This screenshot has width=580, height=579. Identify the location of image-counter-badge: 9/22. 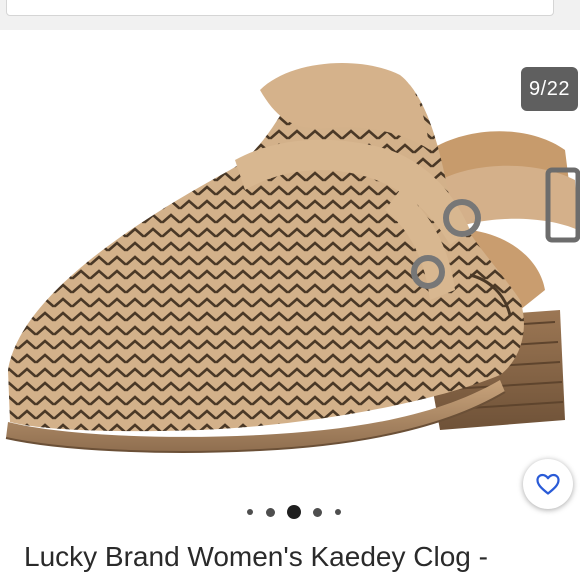
(549, 89).